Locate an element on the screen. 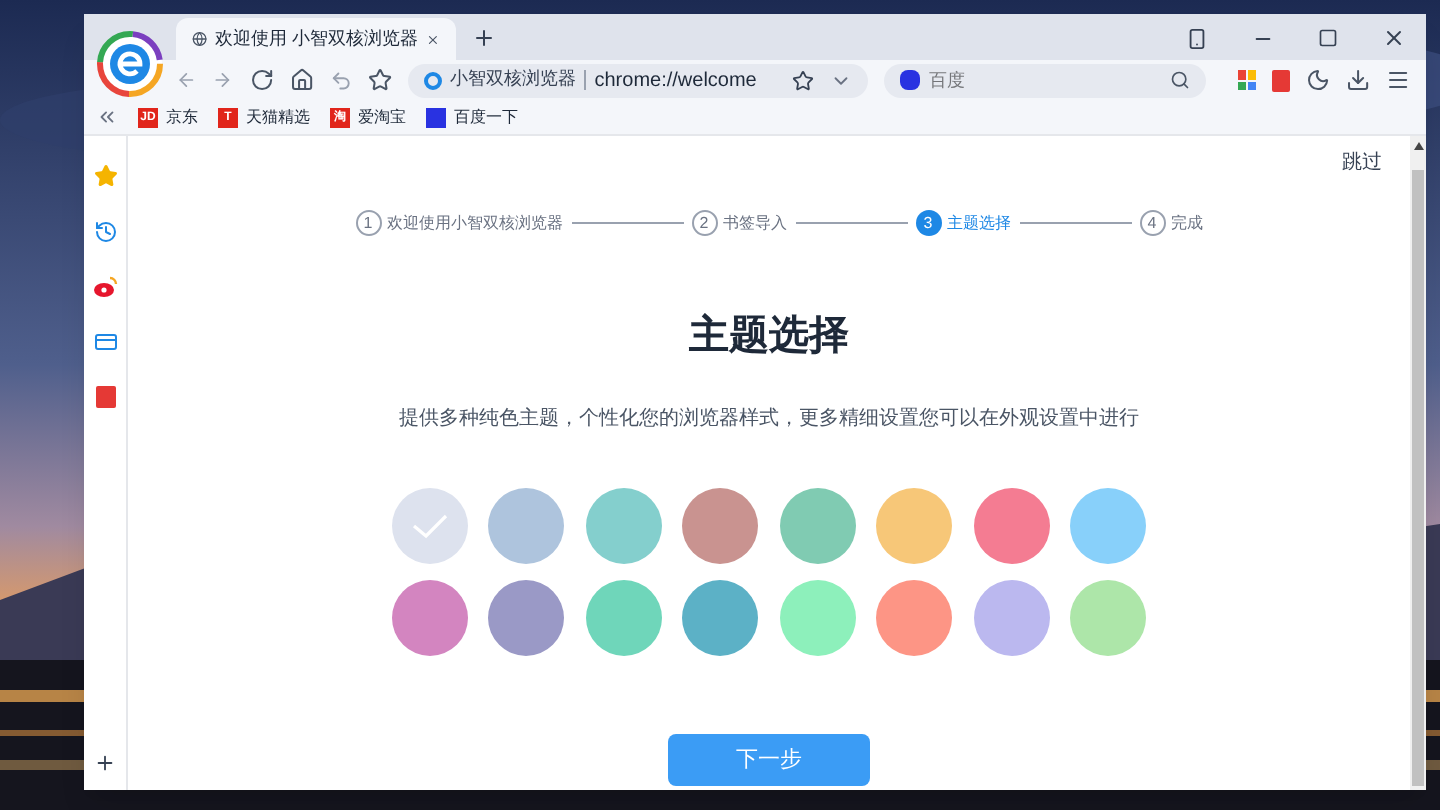  step-indicator: 4 完成 is located at coordinates (1171, 223).